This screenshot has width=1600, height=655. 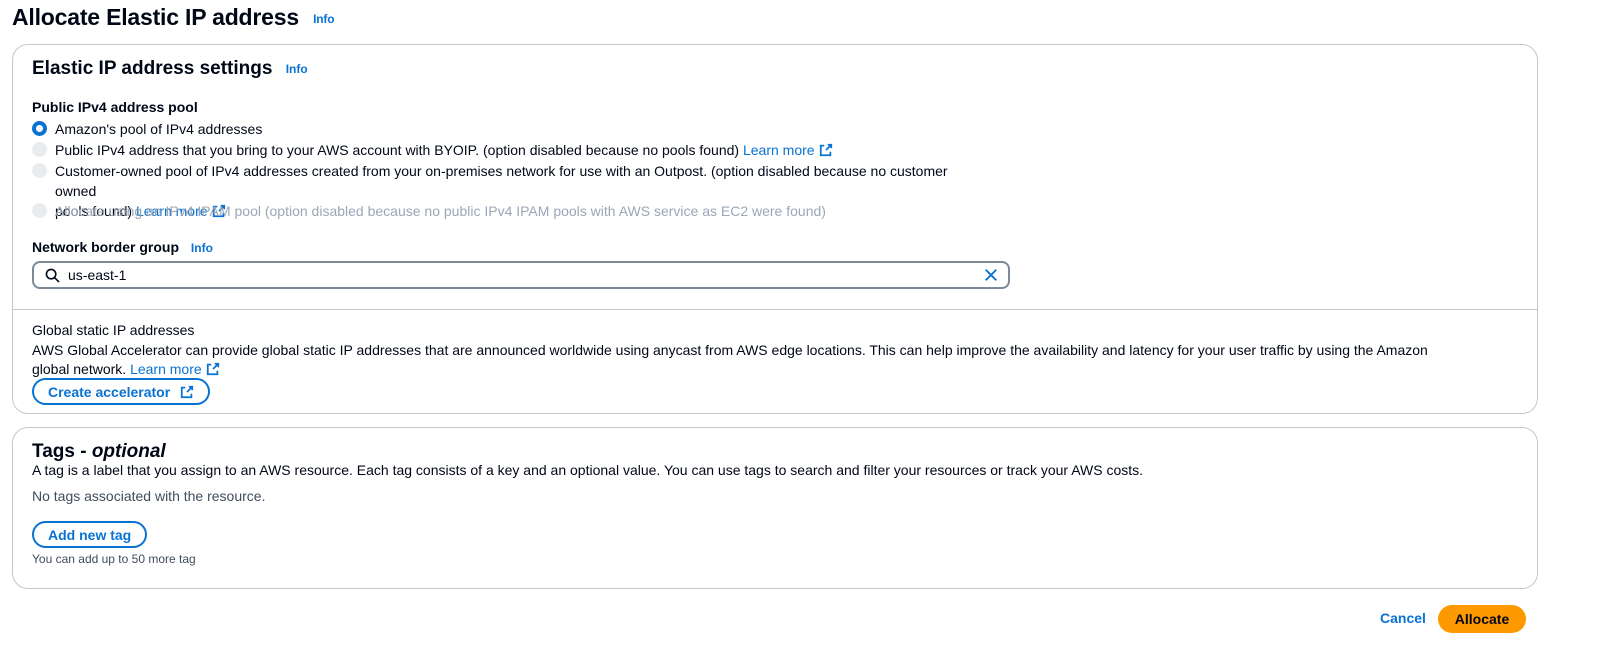 What do you see at coordinates (788, 150) in the screenshot?
I see `byoip-learn-more-link: Learn more` at bounding box center [788, 150].